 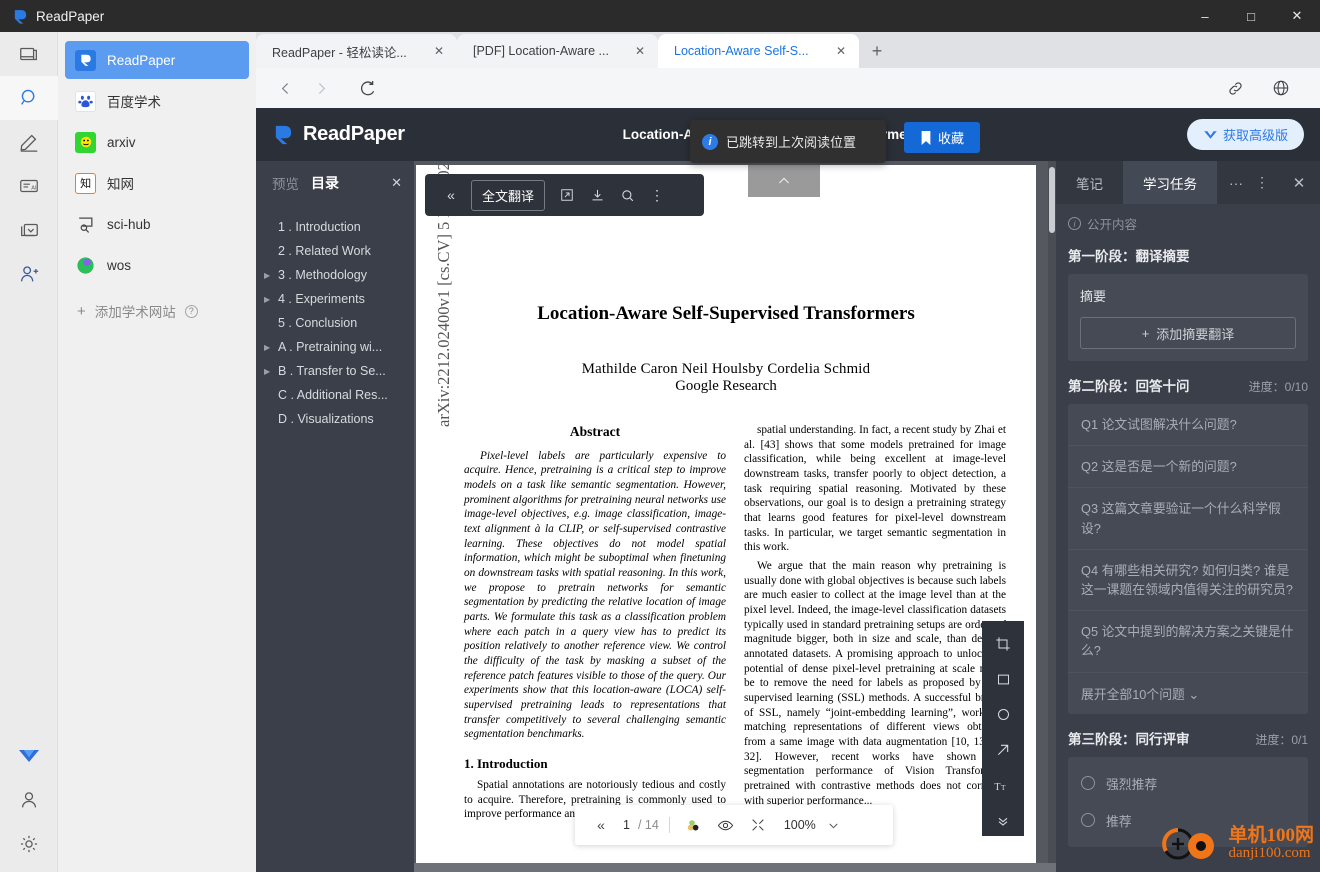 What do you see at coordinates (1188, 642) in the screenshot?
I see `list-item: Q5 论文中提到的解决方案之关键是什么?` at bounding box center [1188, 642].